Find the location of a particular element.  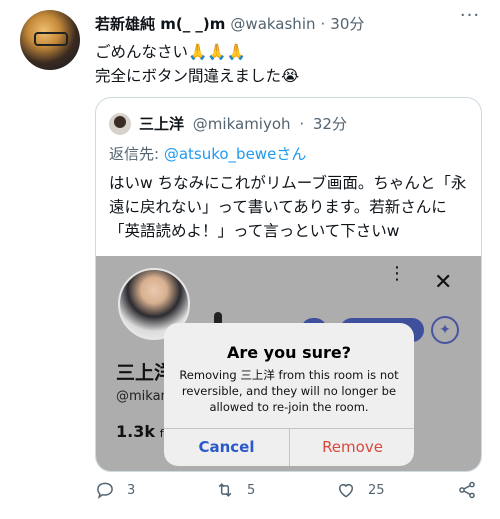

dialog-title: Are you sure? is located at coordinates (288, 352).